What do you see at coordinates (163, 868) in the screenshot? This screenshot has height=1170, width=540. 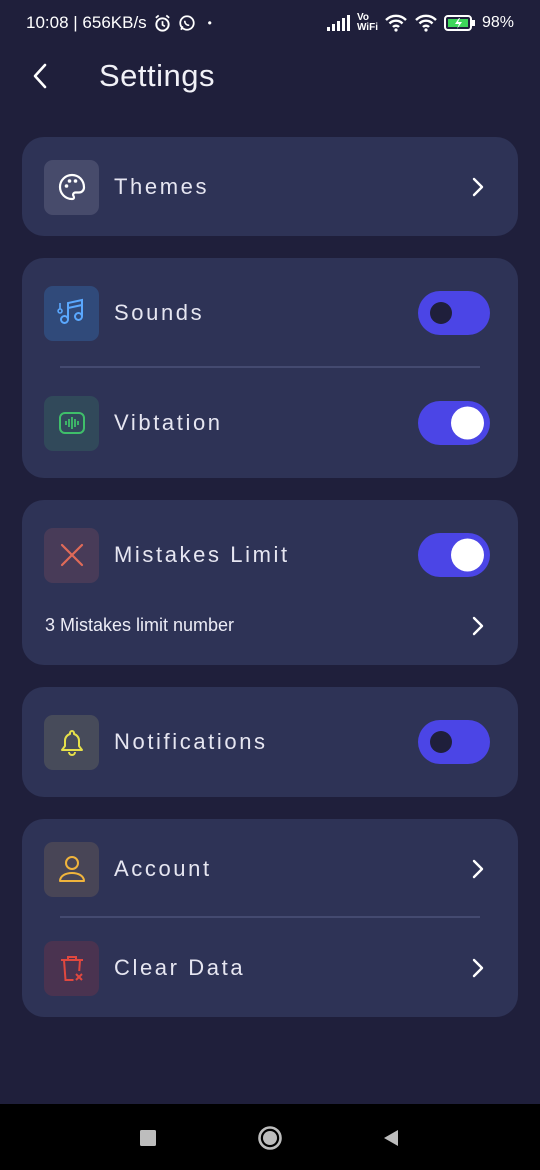 I see `account-label: Account` at bounding box center [163, 868].